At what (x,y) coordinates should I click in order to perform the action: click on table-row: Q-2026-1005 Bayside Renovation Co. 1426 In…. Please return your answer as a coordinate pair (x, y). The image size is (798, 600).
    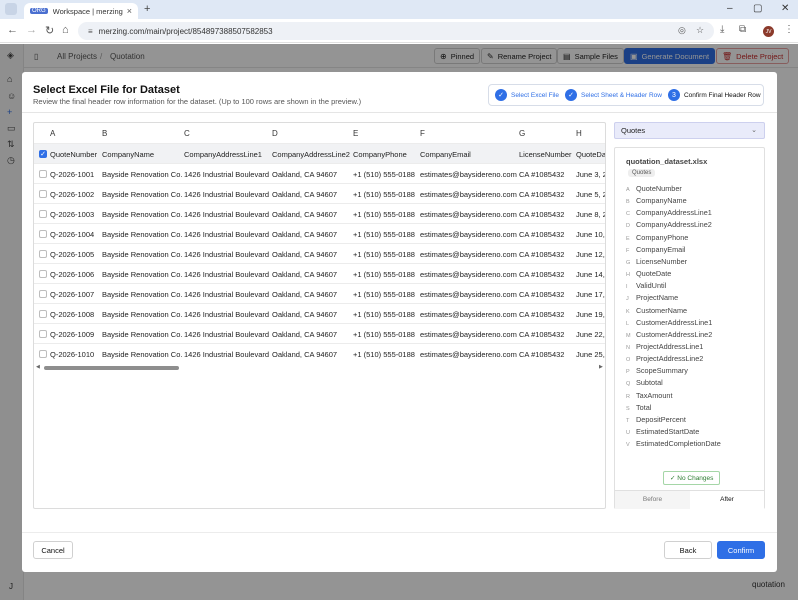
    Looking at the image, I should click on (319, 253).